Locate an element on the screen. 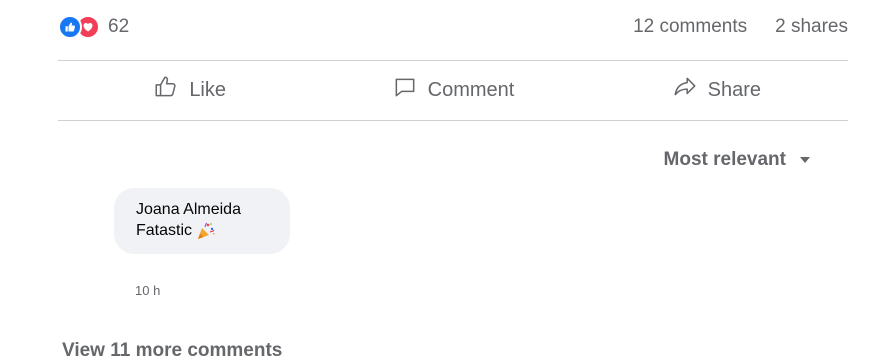  engagement-counts: 12 comments 2 shares is located at coordinates (740, 27).